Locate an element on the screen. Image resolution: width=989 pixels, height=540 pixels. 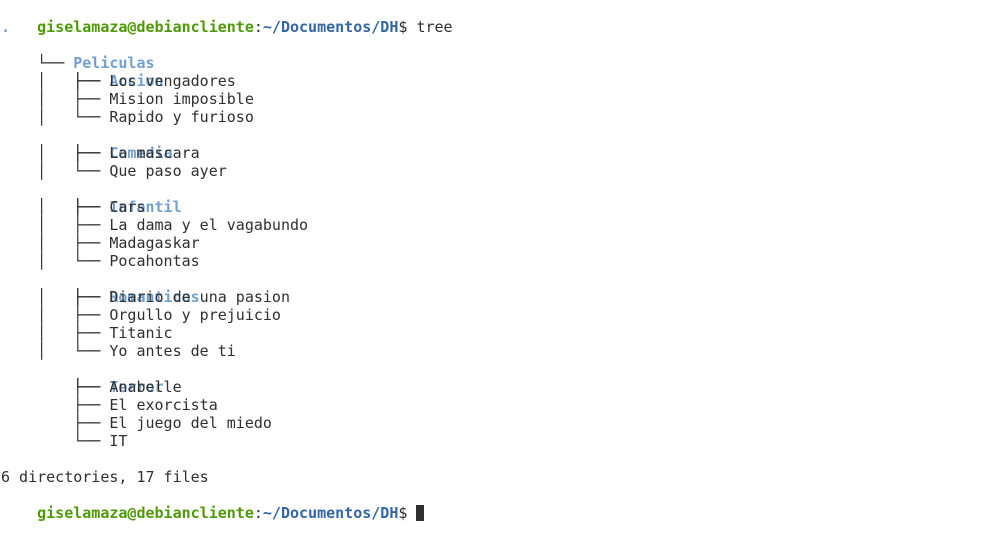
file-name: El juego del miedo is located at coordinates (190, 423).